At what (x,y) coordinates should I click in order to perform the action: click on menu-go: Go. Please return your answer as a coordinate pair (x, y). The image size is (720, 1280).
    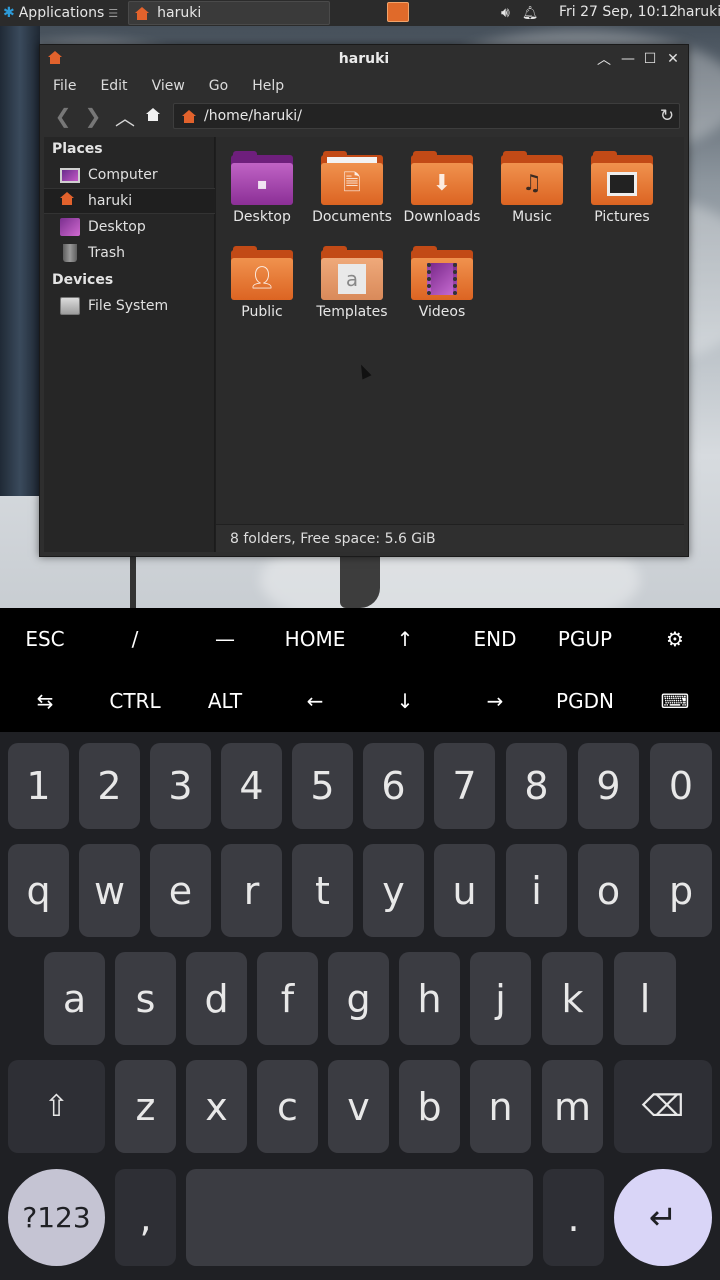
    Looking at the image, I should click on (218, 86).